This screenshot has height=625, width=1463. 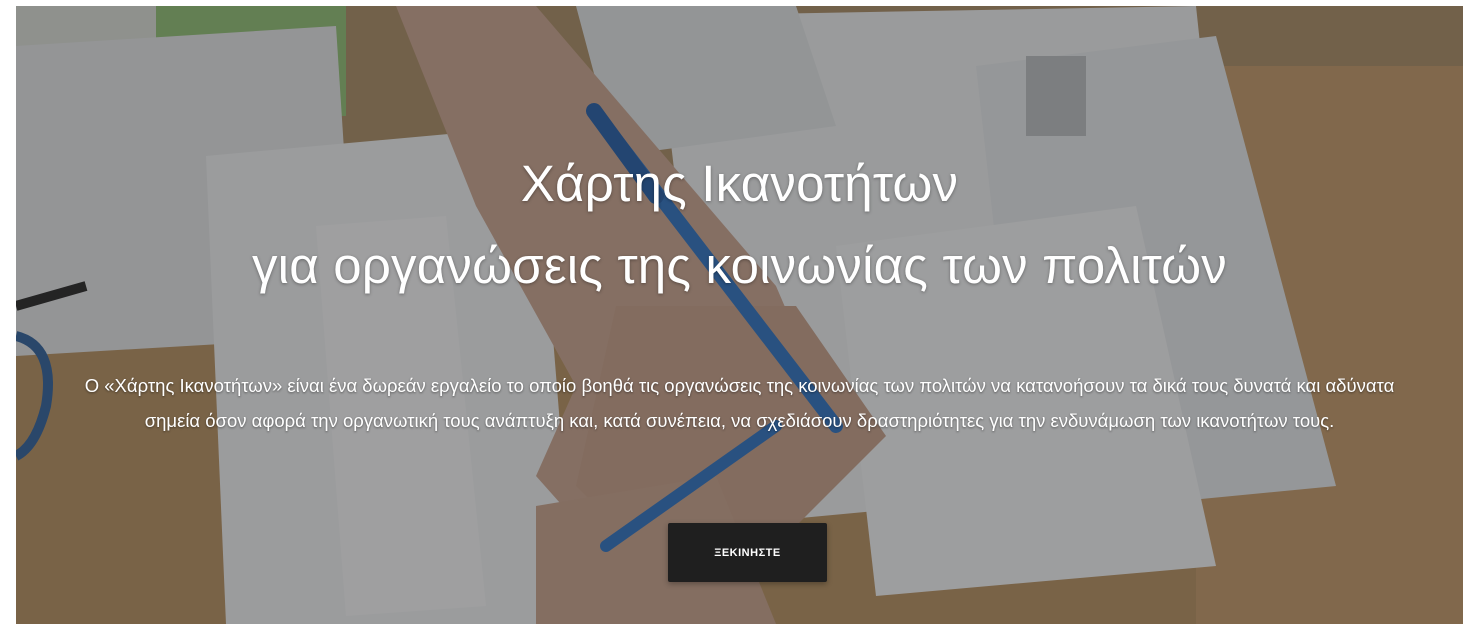 I want to click on start-button: ΞΕΚΙΝΗΣΤΕ, so click(x=747, y=552).